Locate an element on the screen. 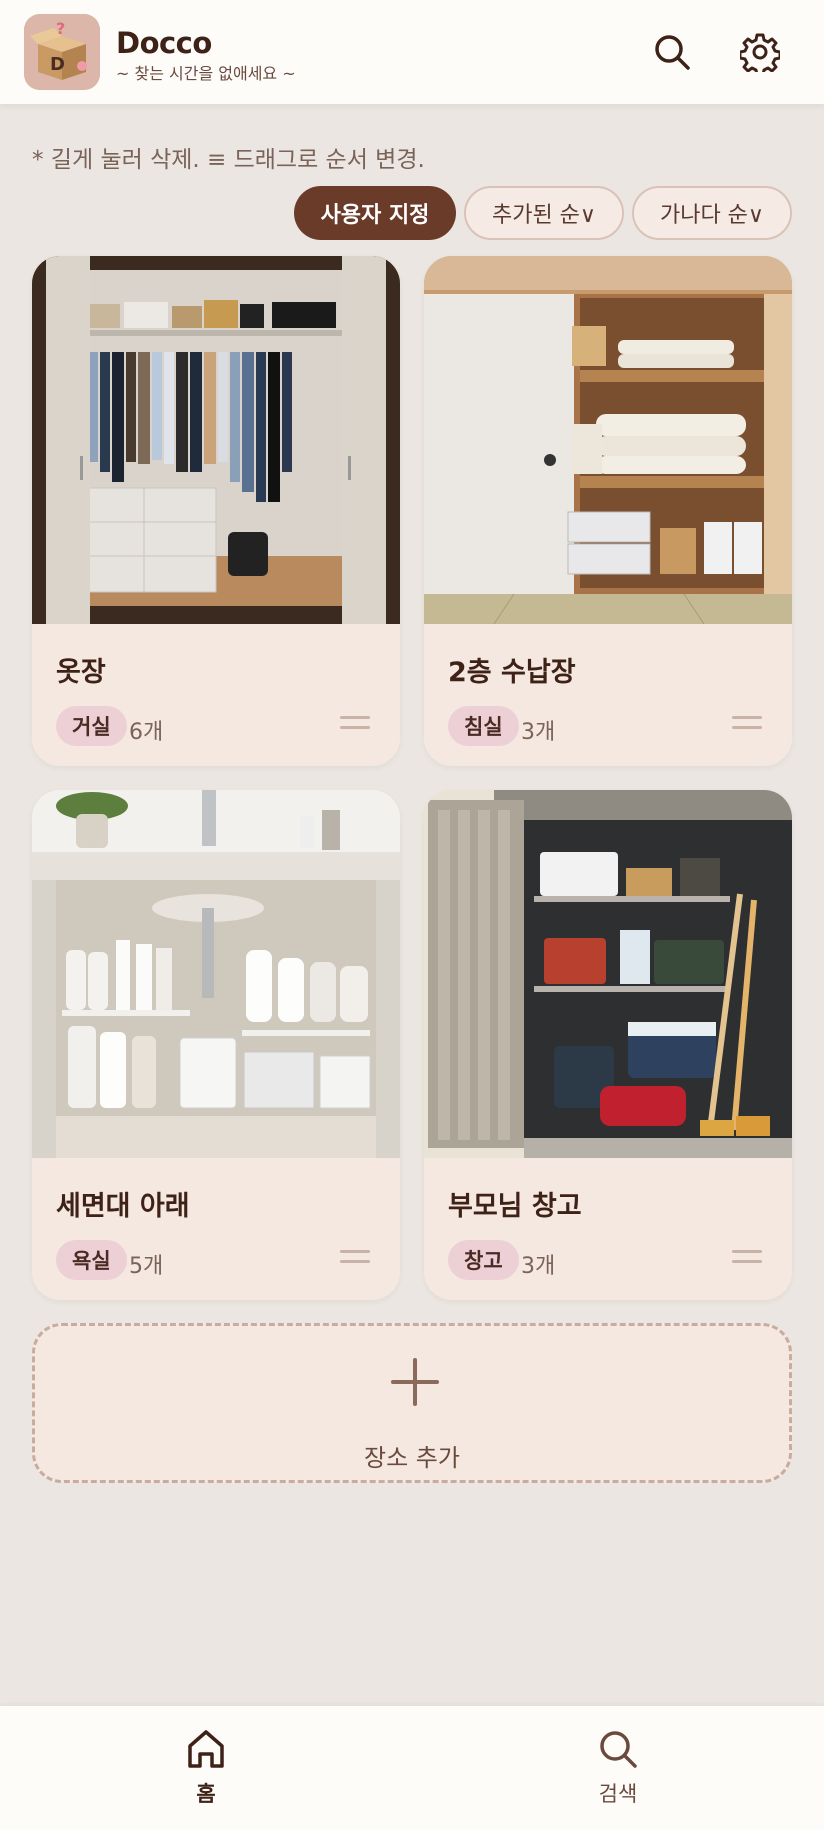 Image resolution: width=824 pixels, height=1830 pixels. app-subtitle: ~ 찾는 시간을 없애세요 ~ is located at coordinates (206, 73).